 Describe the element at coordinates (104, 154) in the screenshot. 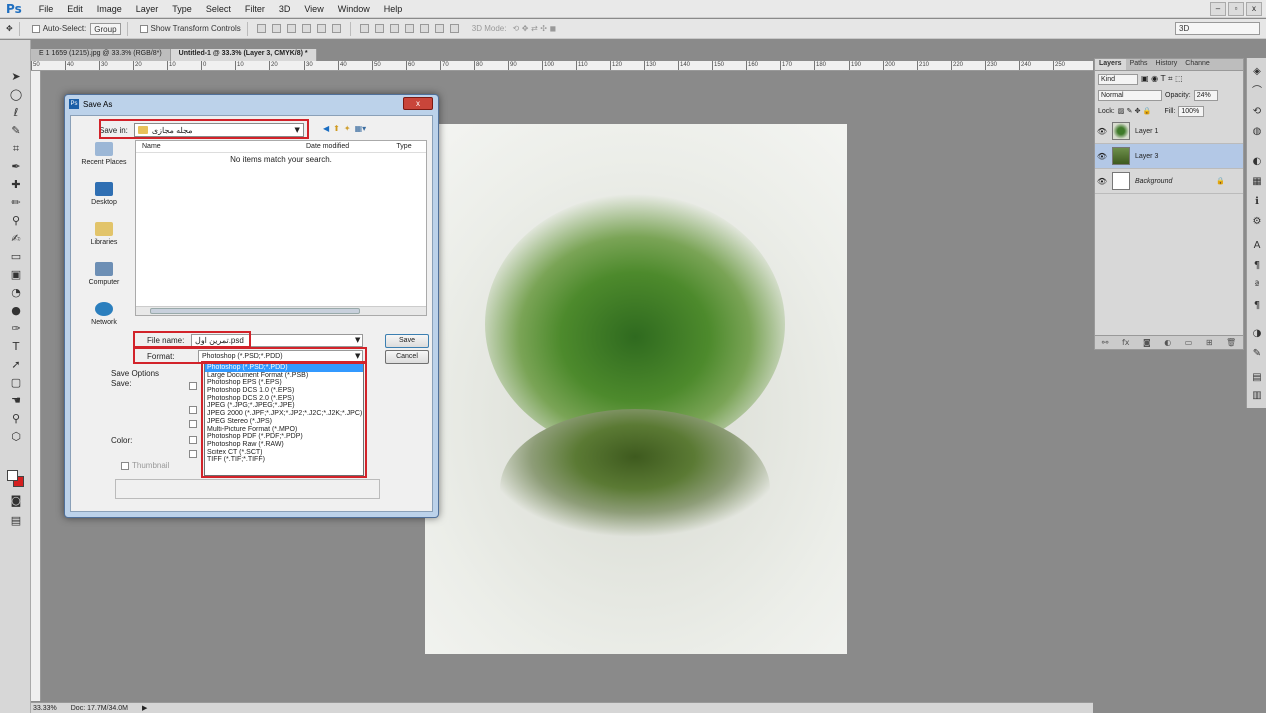

I see `place-recent: Recent Places` at that location.